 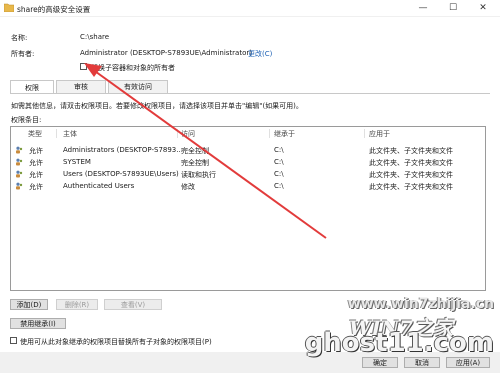 I want to click on replace-child-permissions-label: 使用可从此对象继承的权限项目替换所有子对象的权限项目(P), so click(x=116, y=342).